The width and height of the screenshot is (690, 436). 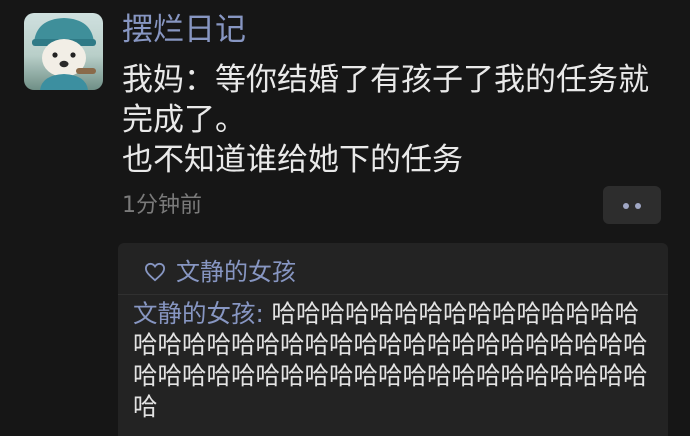 I want to click on divider, so click(x=393, y=294).